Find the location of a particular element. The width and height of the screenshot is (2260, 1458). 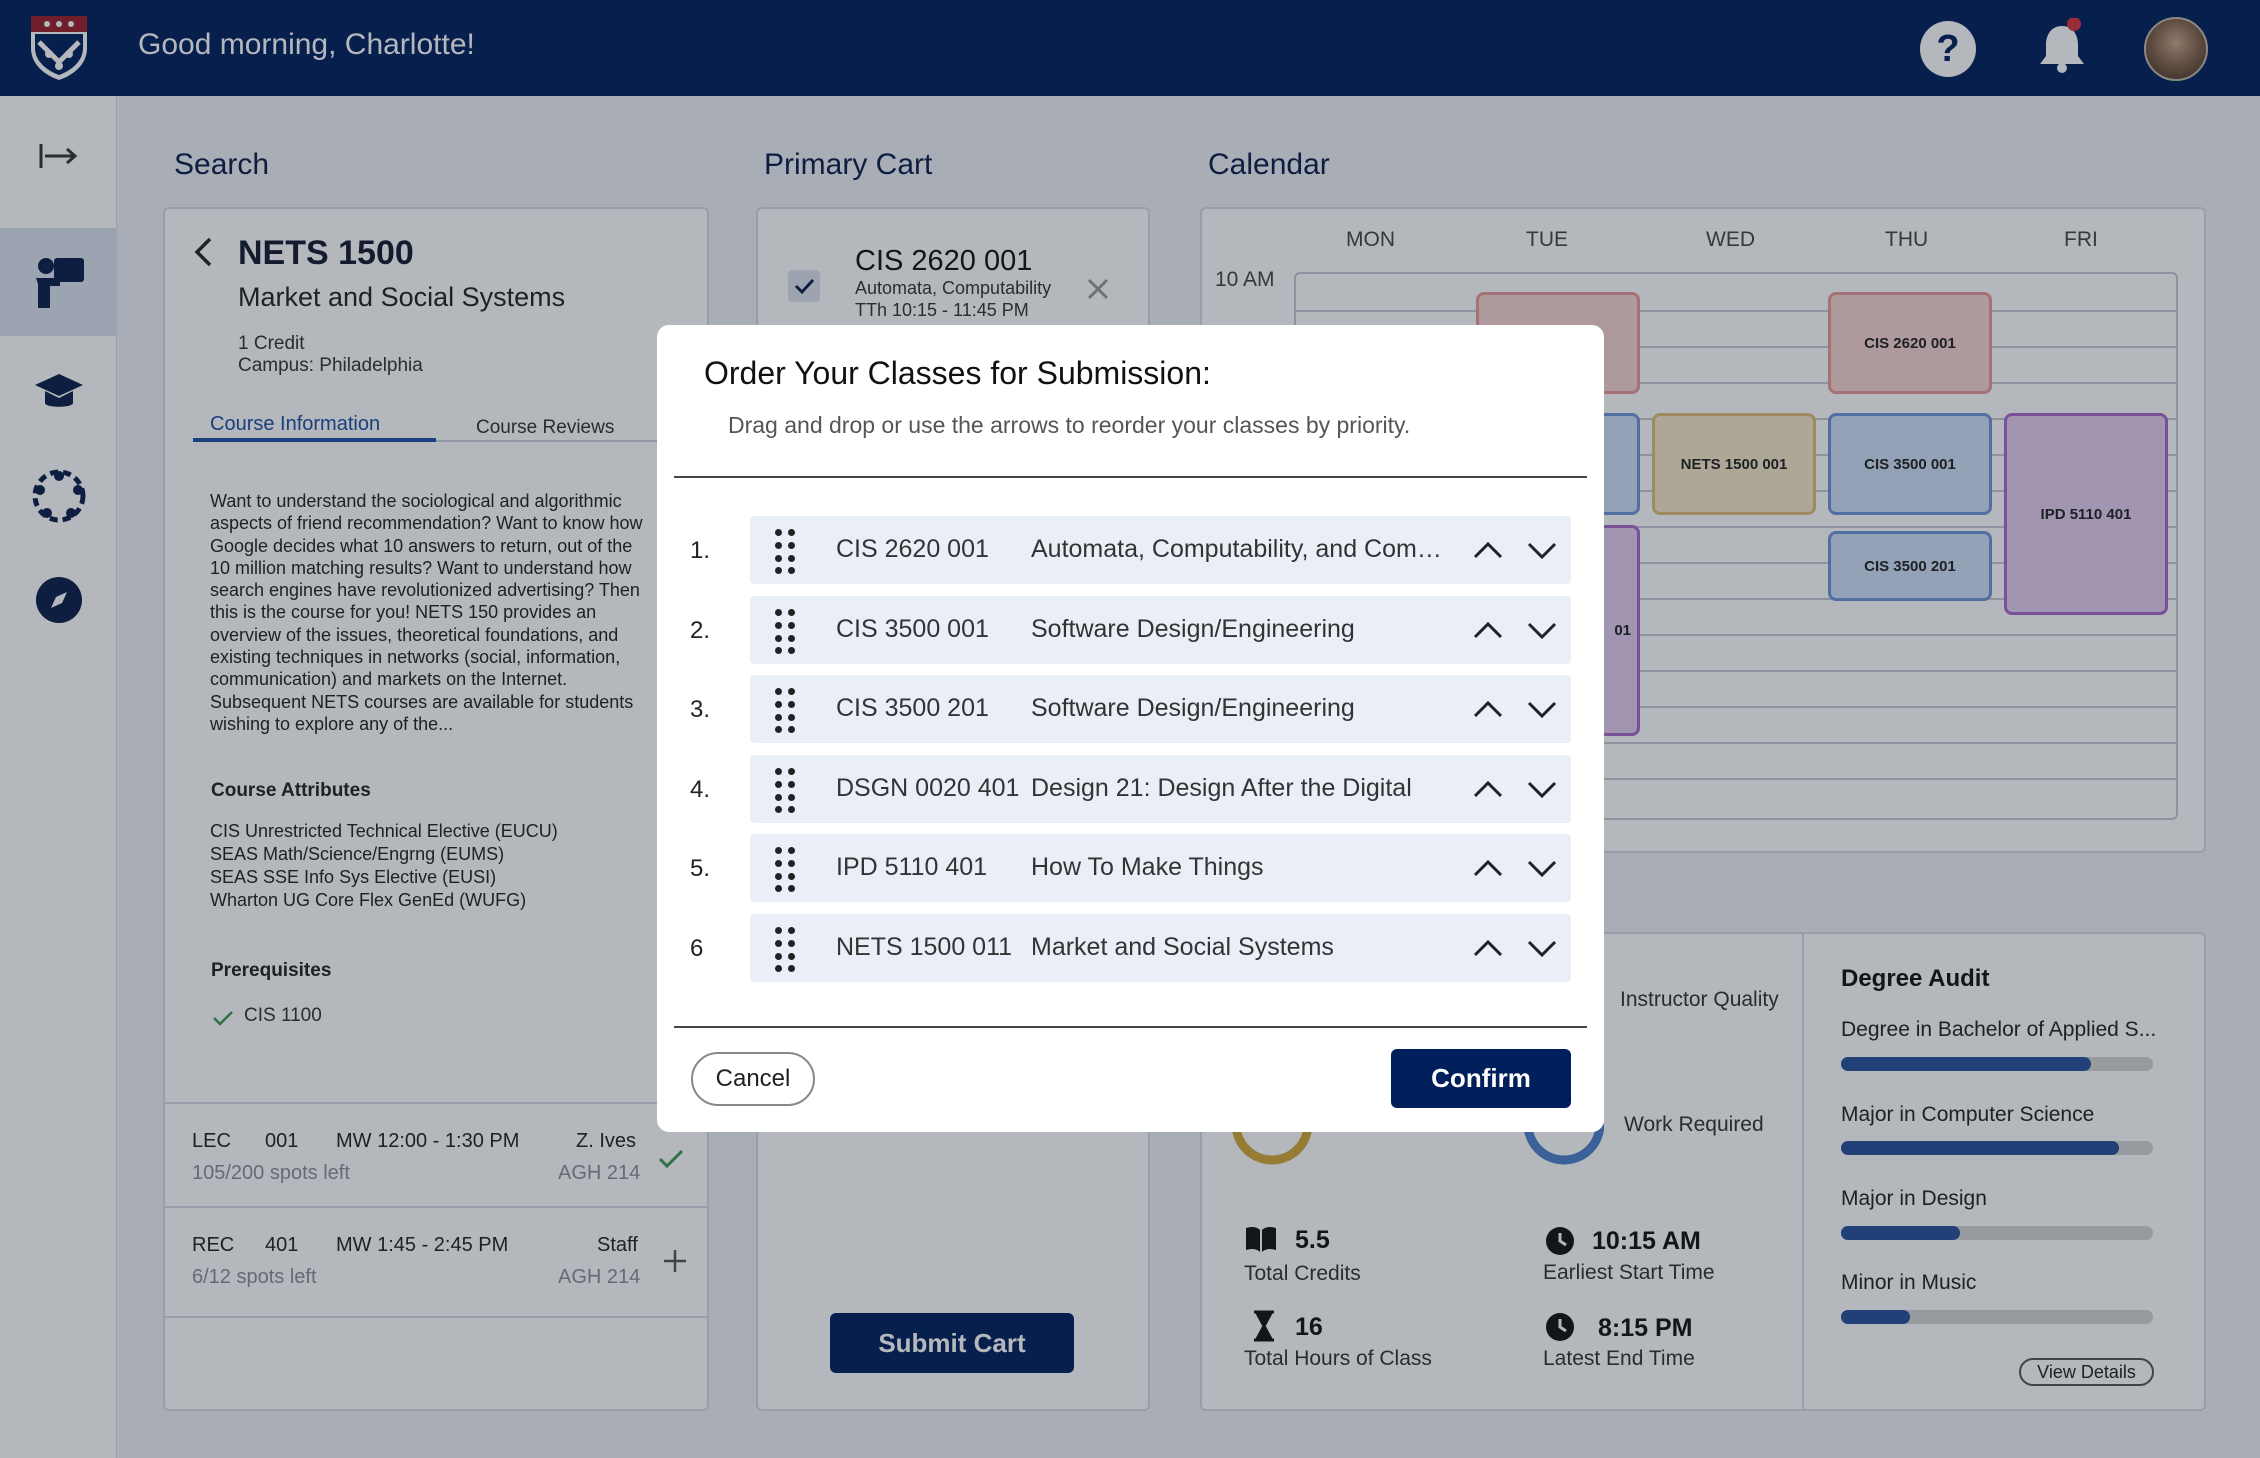

modal-title: Order Your Classes for Submission: is located at coordinates (957, 373).